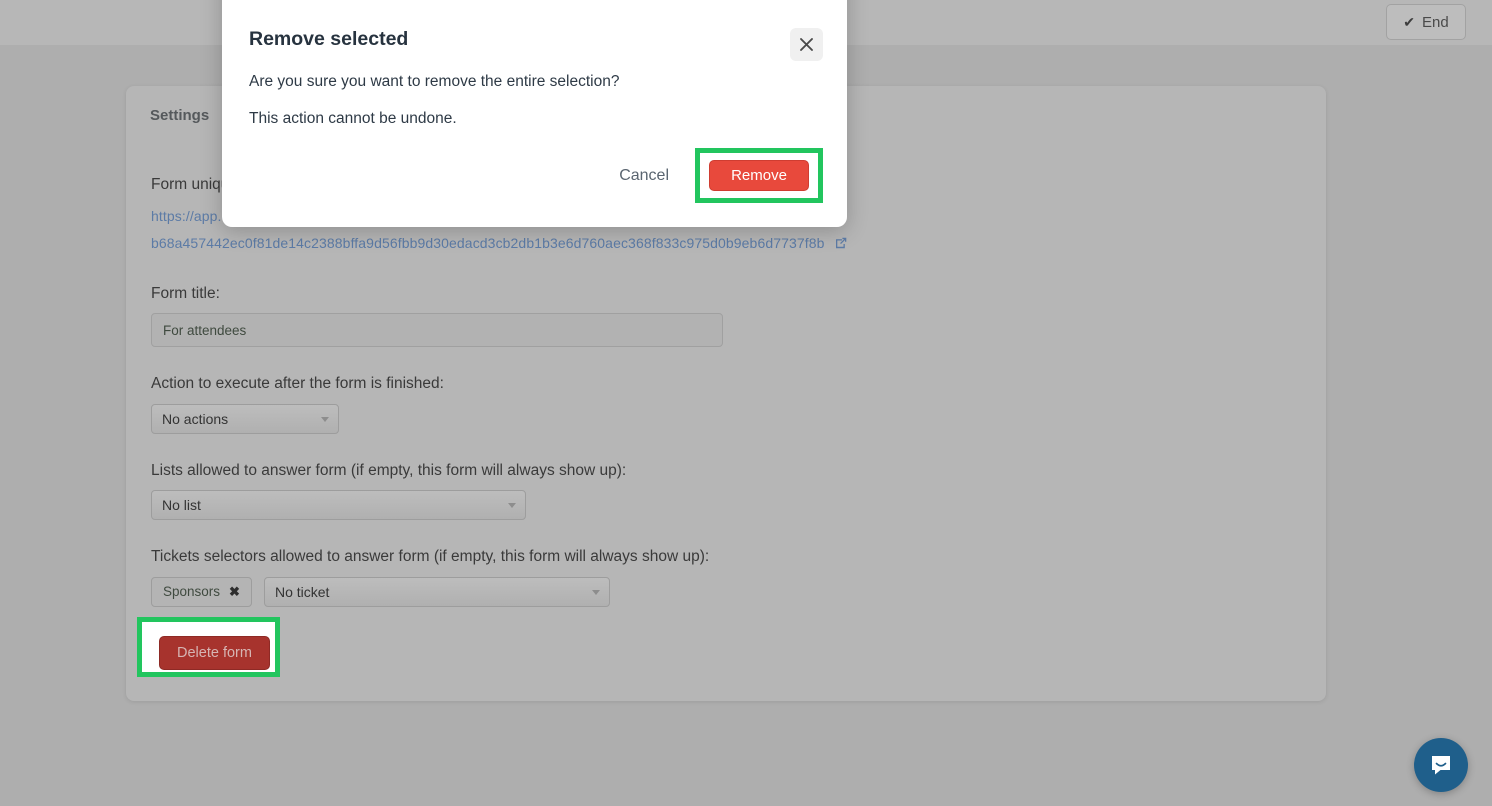  I want to click on lists-select-value: No list, so click(181, 505).